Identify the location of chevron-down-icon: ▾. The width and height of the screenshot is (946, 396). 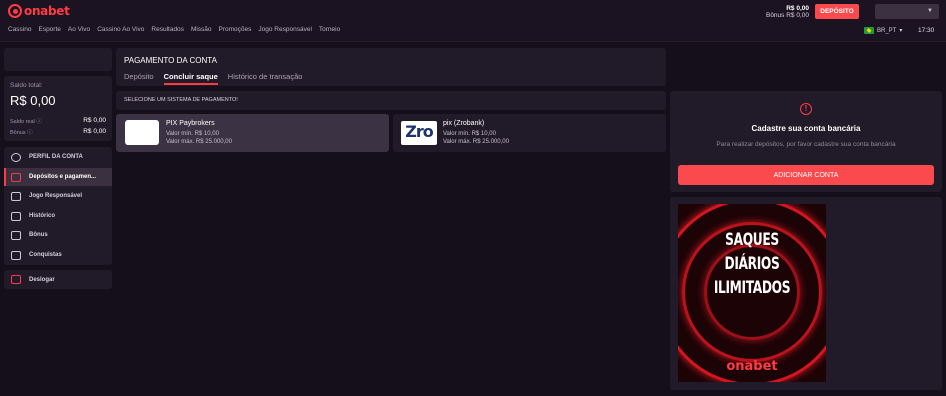
(901, 31).